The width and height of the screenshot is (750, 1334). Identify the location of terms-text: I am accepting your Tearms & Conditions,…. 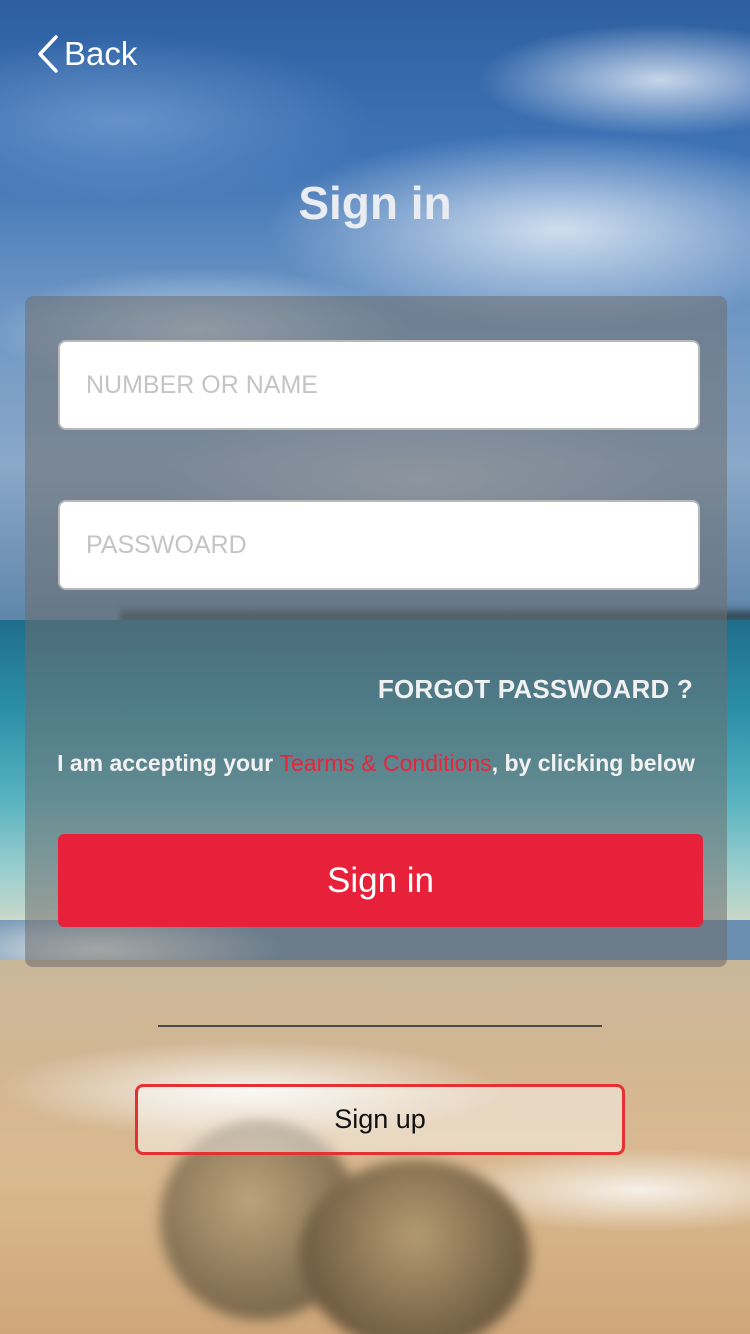
(376, 763).